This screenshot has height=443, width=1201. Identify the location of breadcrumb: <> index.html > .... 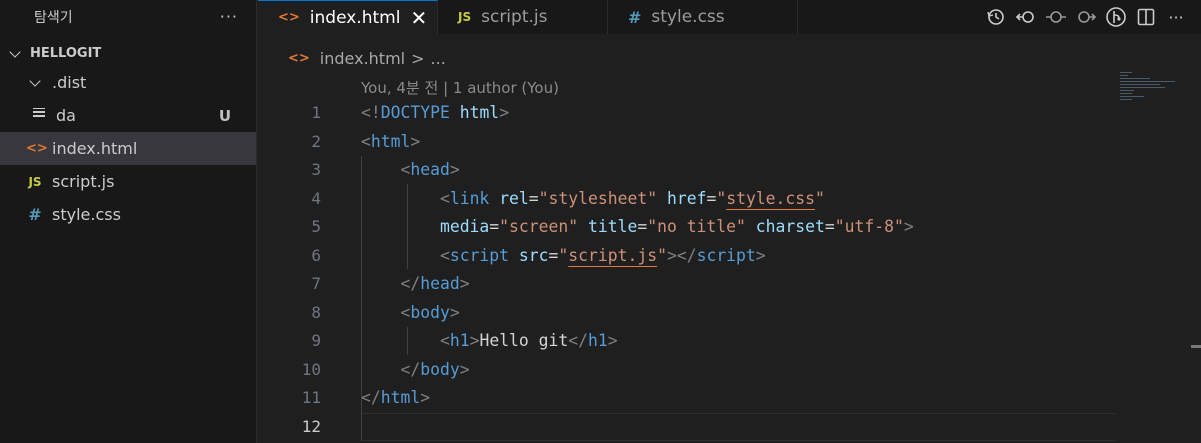
(352, 58).